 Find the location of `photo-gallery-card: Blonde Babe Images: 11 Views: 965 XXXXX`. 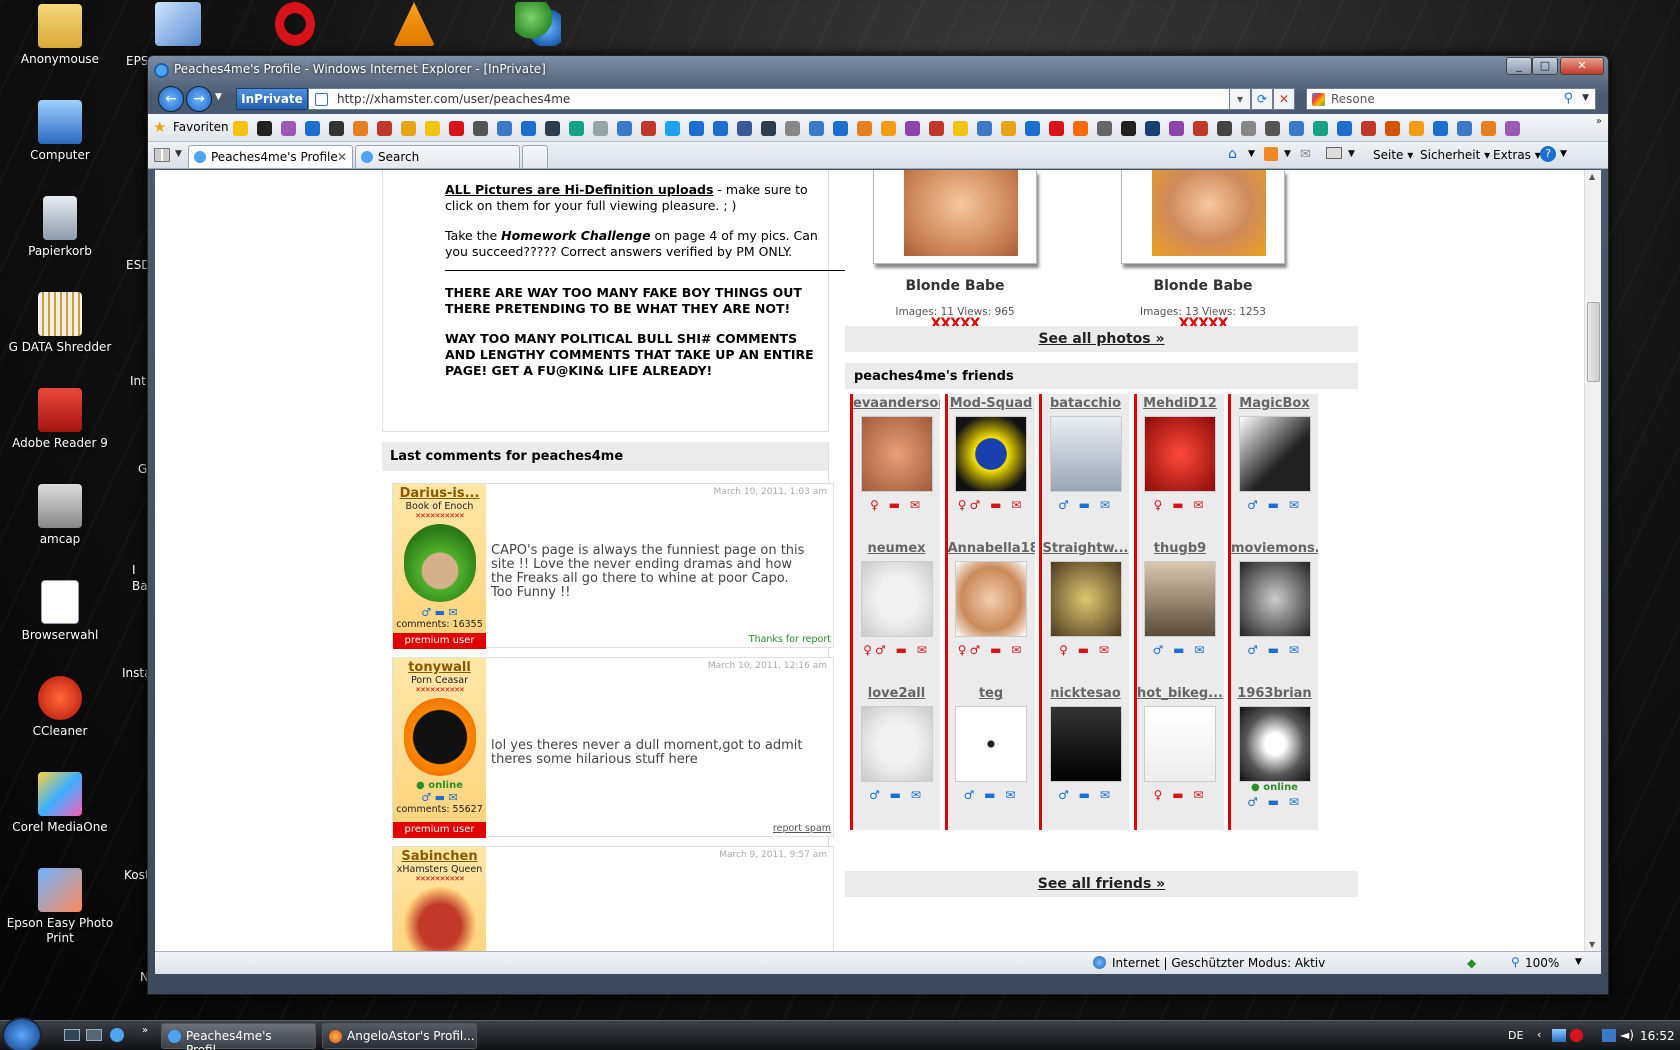

photo-gallery-card: Blonde Babe Images: 11 Views: 965 XXXXX is located at coordinates (955, 250).